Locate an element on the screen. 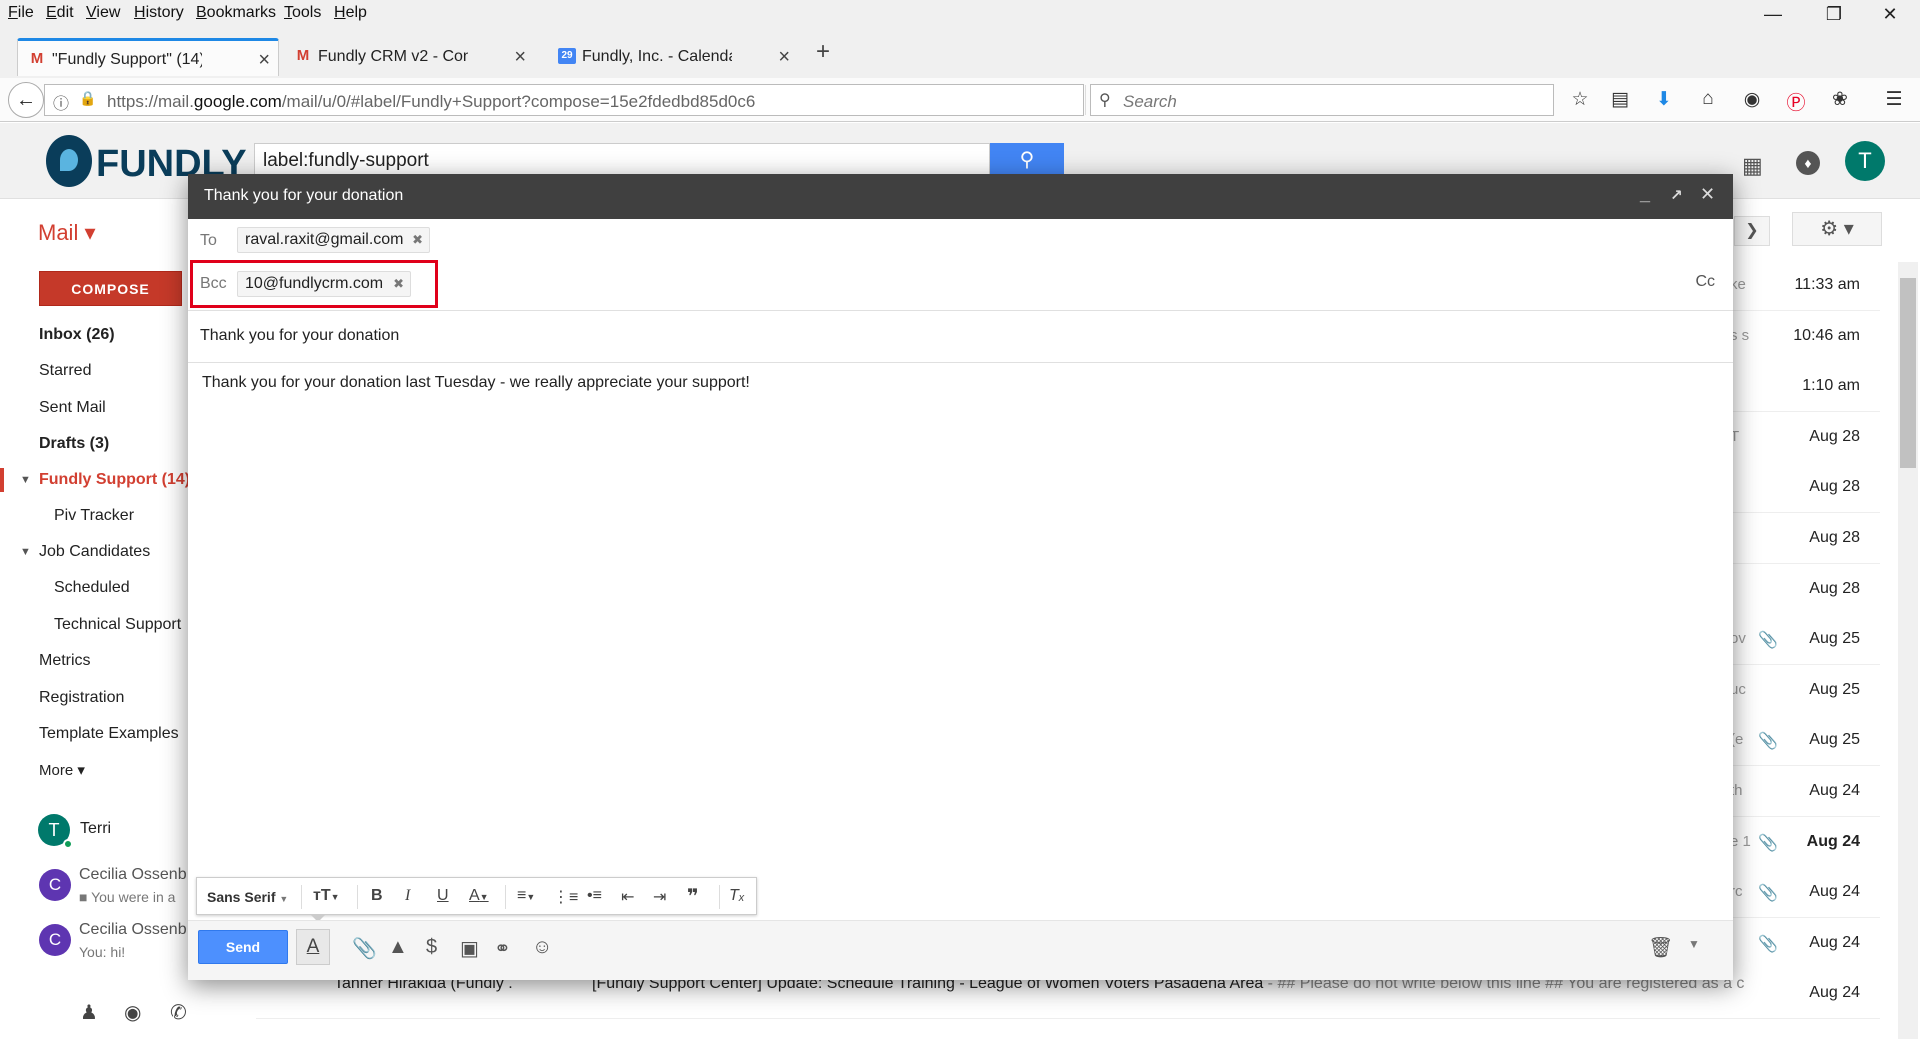  nav-technical-support: Technical Support is located at coordinates (117, 625).